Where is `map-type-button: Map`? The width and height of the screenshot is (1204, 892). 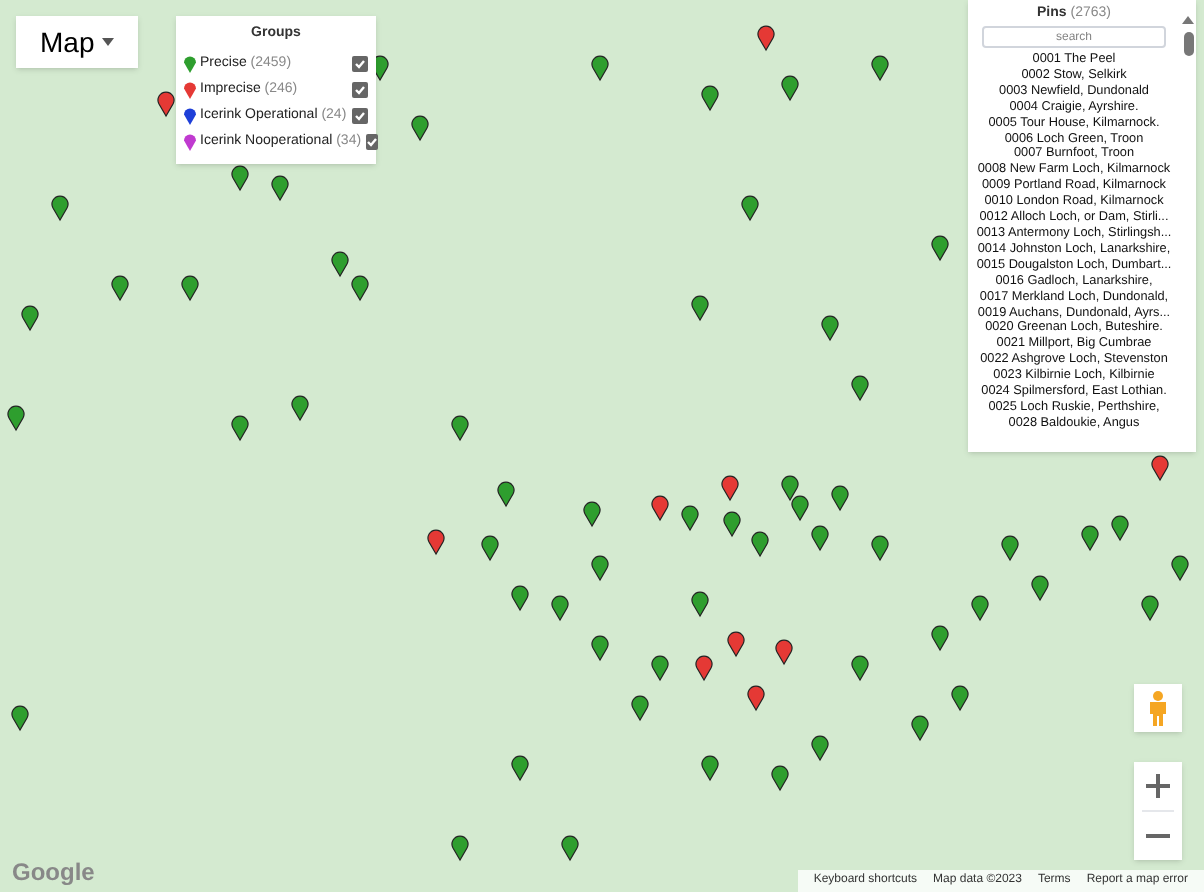
map-type-button: Map is located at coordinates (77, 42).